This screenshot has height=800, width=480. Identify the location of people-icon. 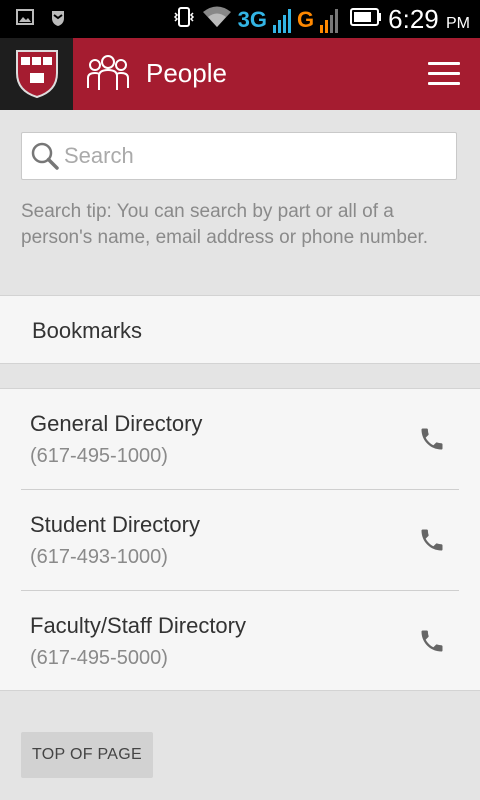
(108, 74).